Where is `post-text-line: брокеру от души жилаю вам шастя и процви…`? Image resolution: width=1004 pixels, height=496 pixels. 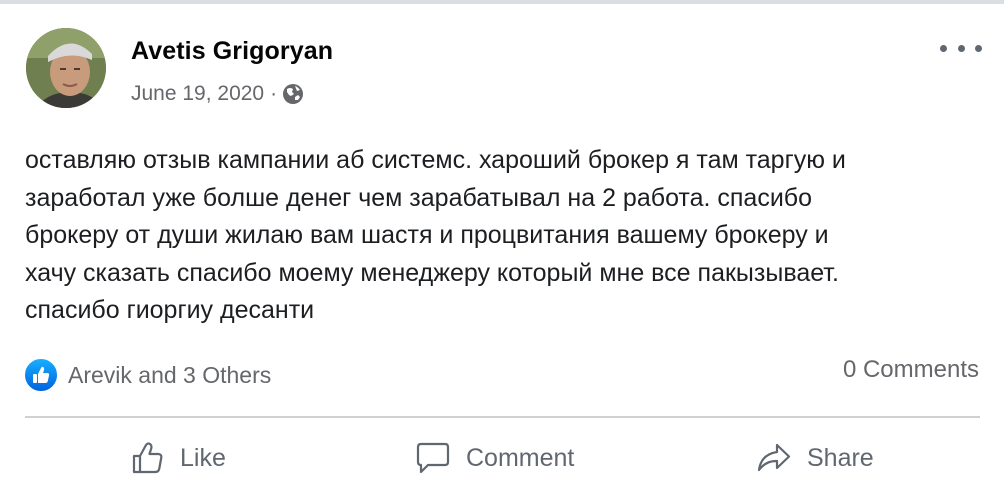 post-text-line: брокеру от души жилаю вам шастя и процви… is located at coordinates (427, 235).